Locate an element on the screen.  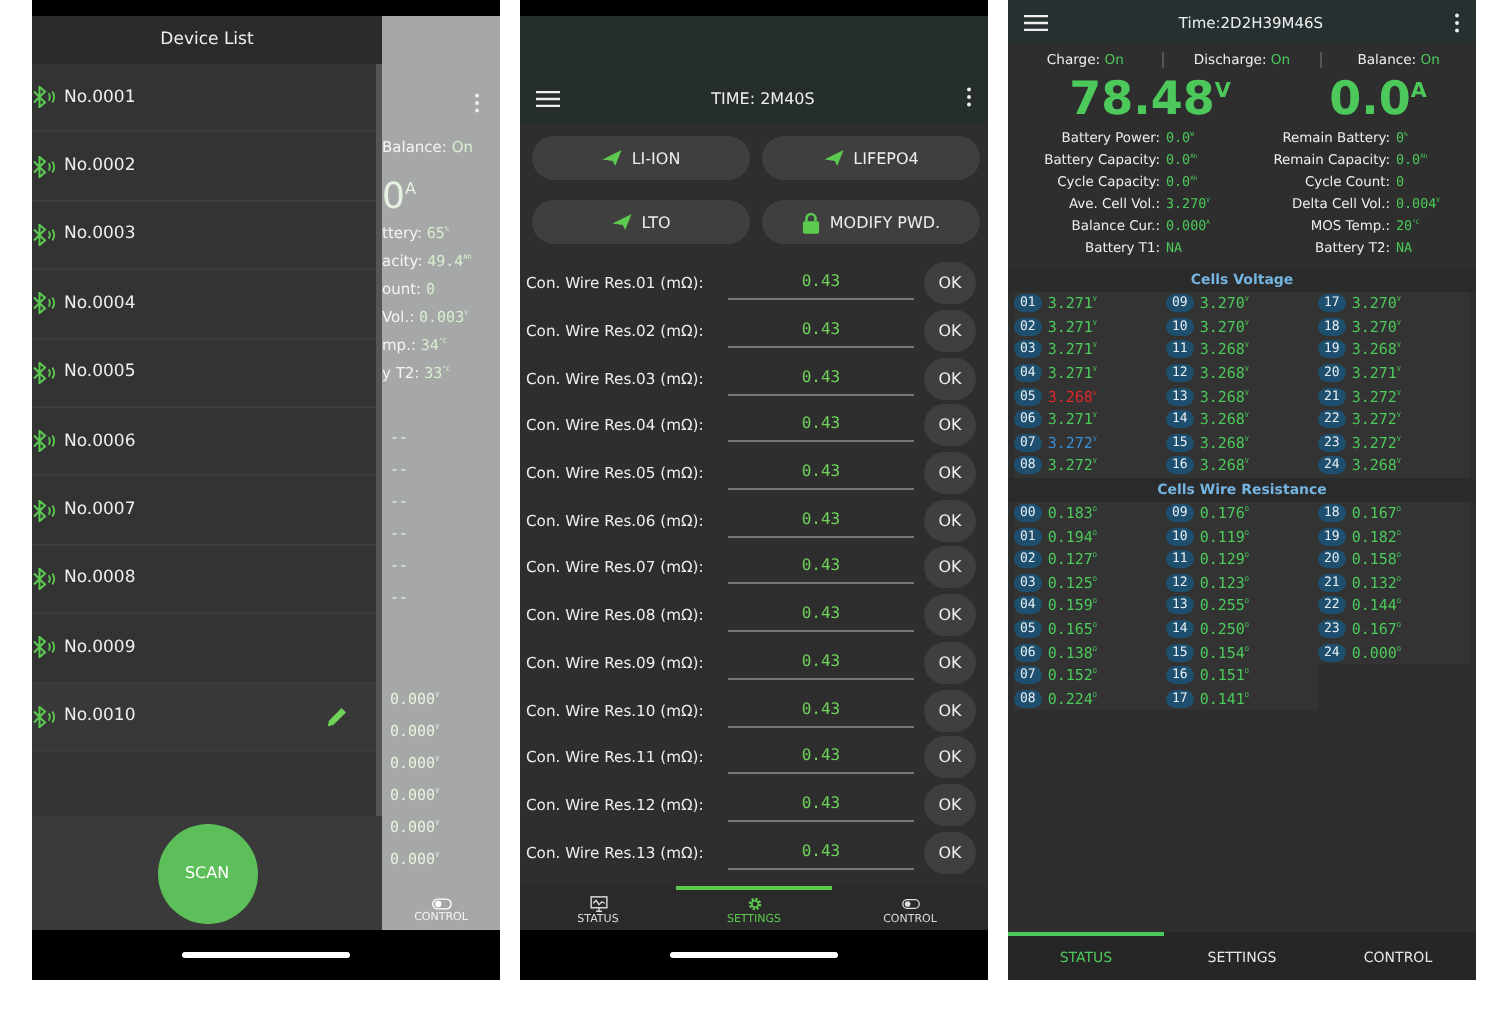
voltage-reading: 78.48$^{V}$ is located at coordinates (1150, 100).